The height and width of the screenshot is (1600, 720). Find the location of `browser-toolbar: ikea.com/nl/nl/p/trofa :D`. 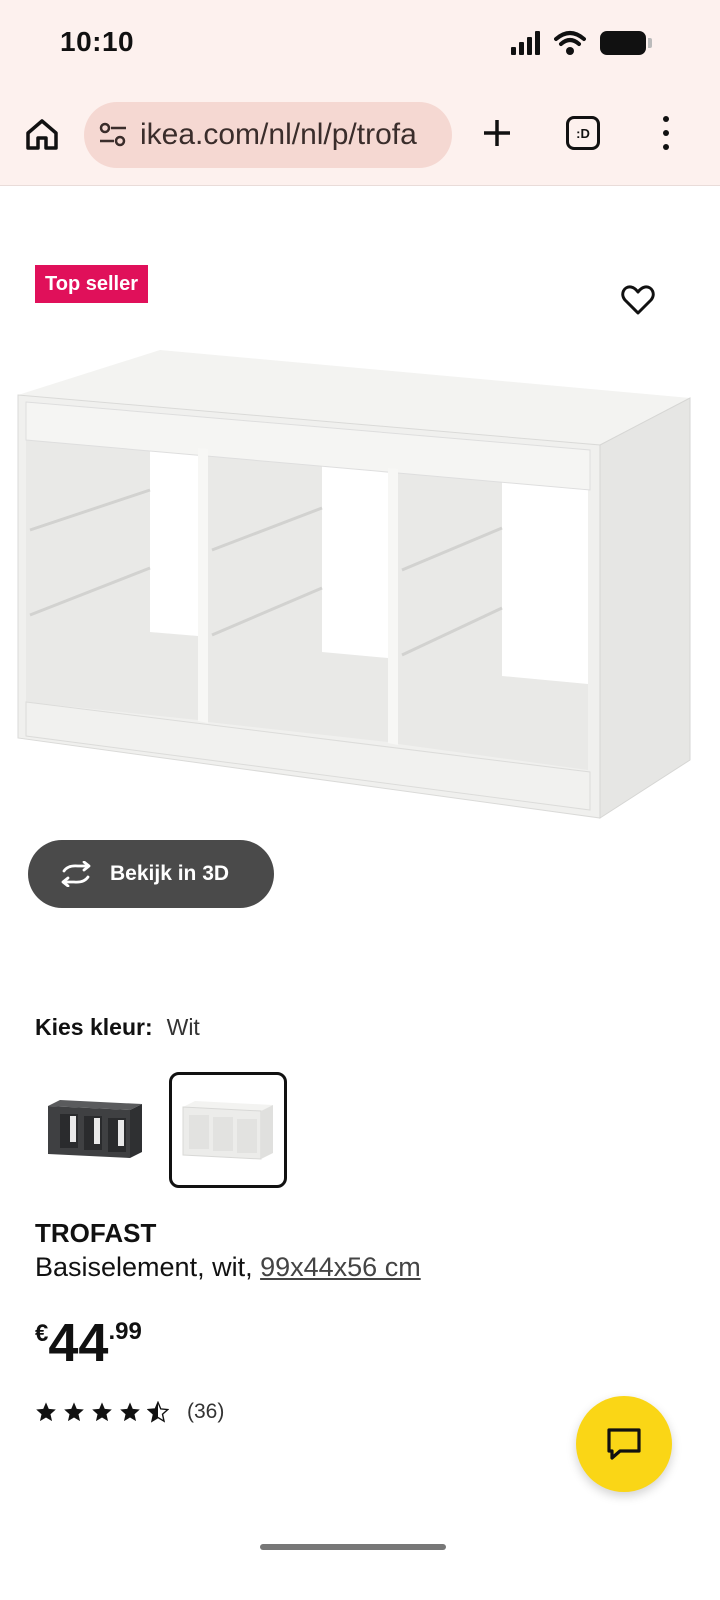

browser-toolbar: ikea.com/nl/nl/p/trofa :D is located at coordinates (360, 135).